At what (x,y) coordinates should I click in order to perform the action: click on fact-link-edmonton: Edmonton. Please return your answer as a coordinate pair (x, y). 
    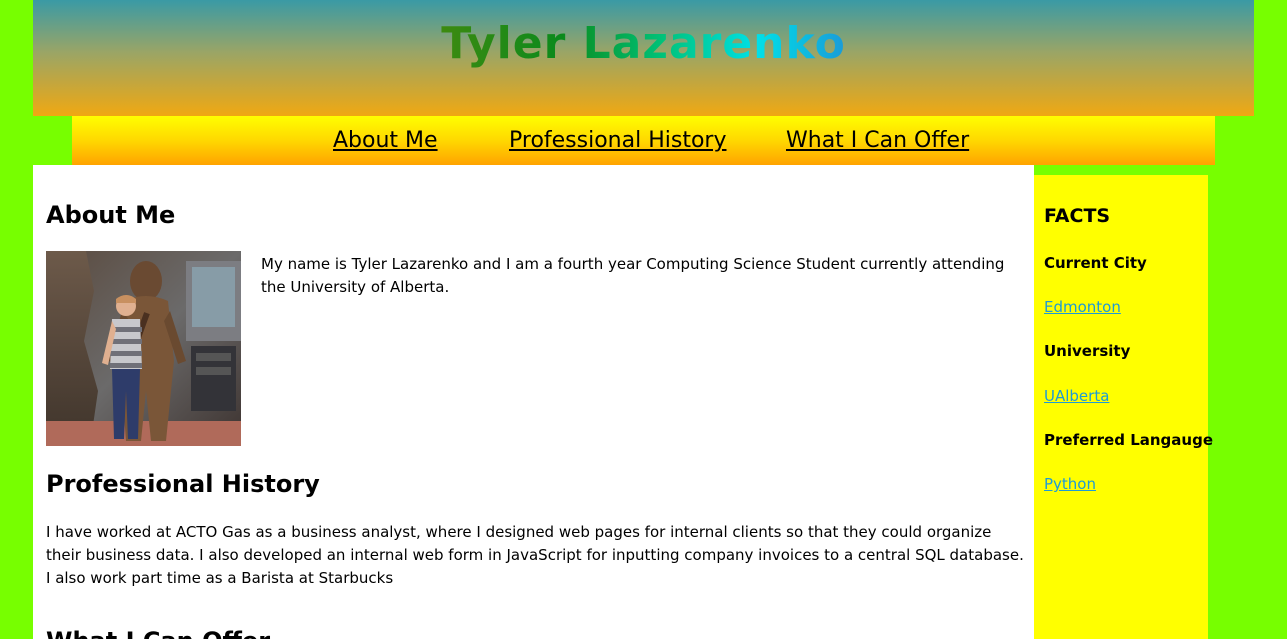
    Looking at the image, I should click on (1082, 307).